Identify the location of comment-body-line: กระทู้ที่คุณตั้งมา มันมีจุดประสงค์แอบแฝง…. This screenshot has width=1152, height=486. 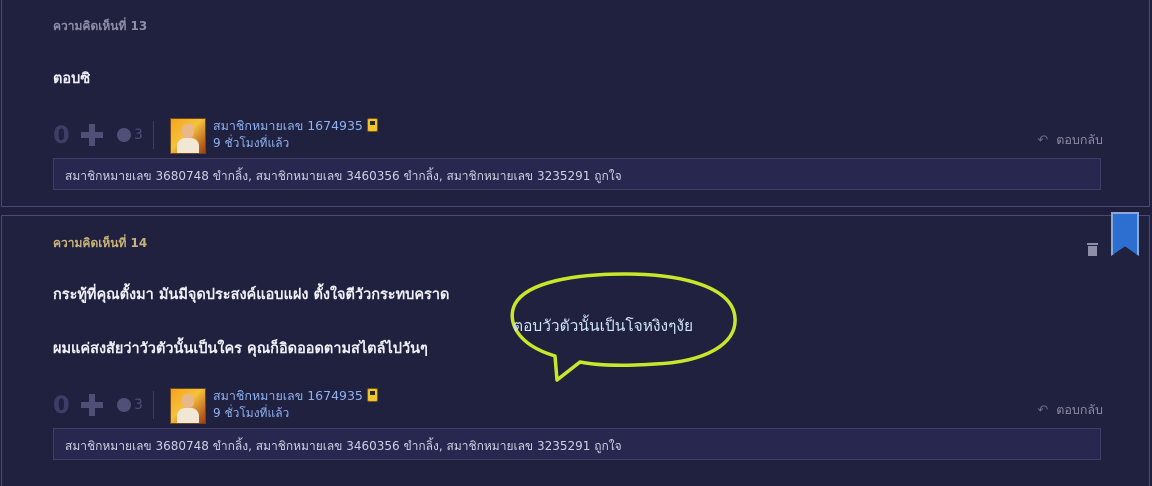
(251, 295).